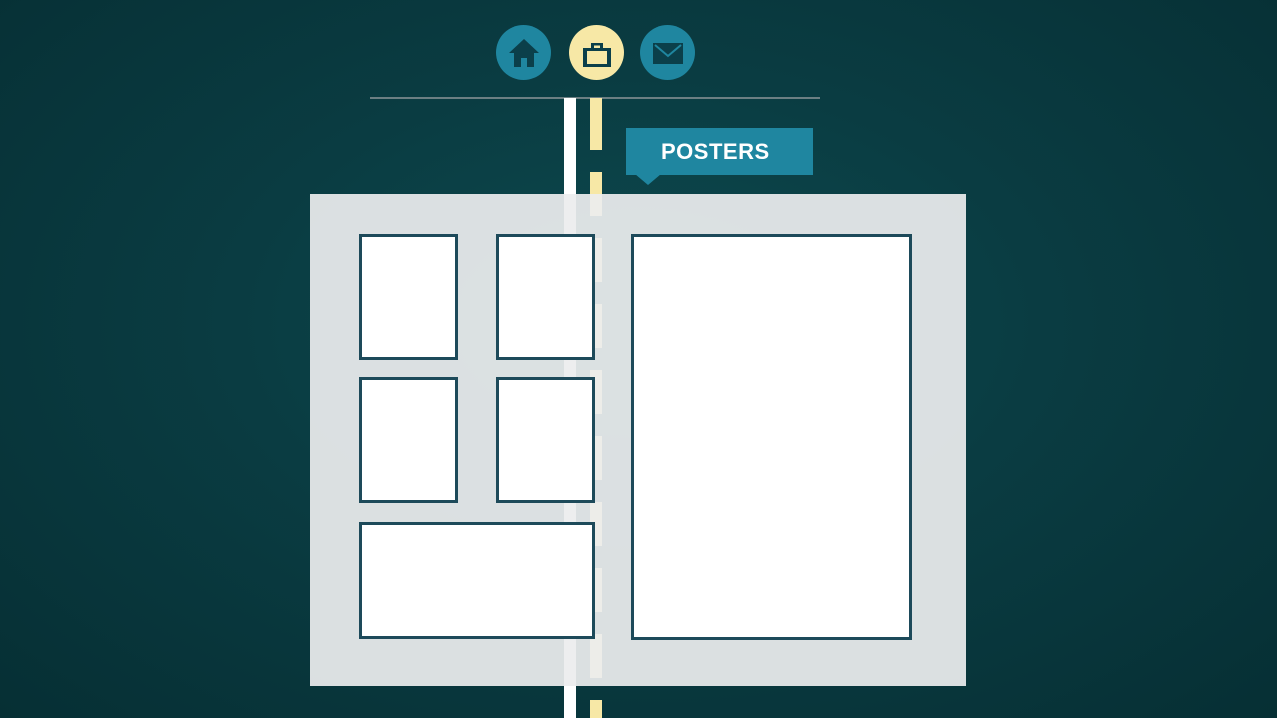 This screenshot has width=1277, height=718. I want to click on poster-preview-large, so click(771, 437).